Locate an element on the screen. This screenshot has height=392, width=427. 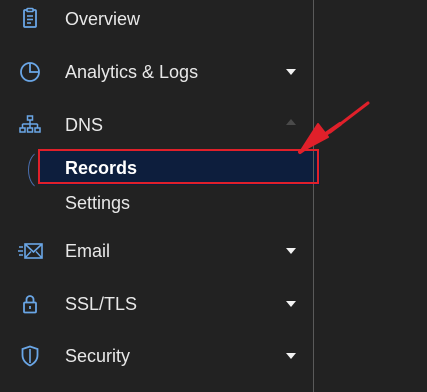
sidebar-item-overview: Overview is located at coordinates (156, 22).